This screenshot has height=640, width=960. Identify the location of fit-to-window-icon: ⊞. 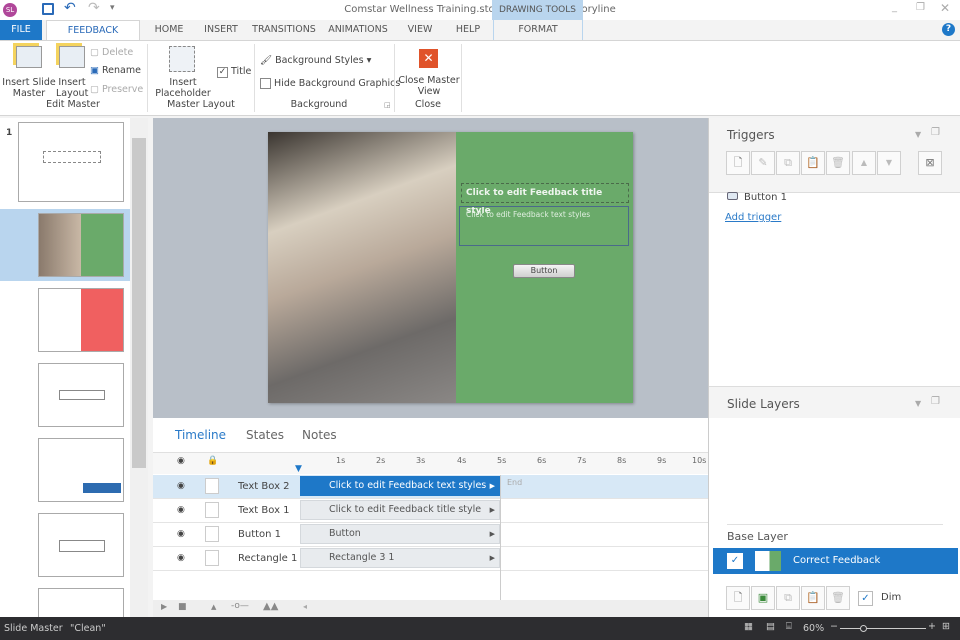
(946, 626).